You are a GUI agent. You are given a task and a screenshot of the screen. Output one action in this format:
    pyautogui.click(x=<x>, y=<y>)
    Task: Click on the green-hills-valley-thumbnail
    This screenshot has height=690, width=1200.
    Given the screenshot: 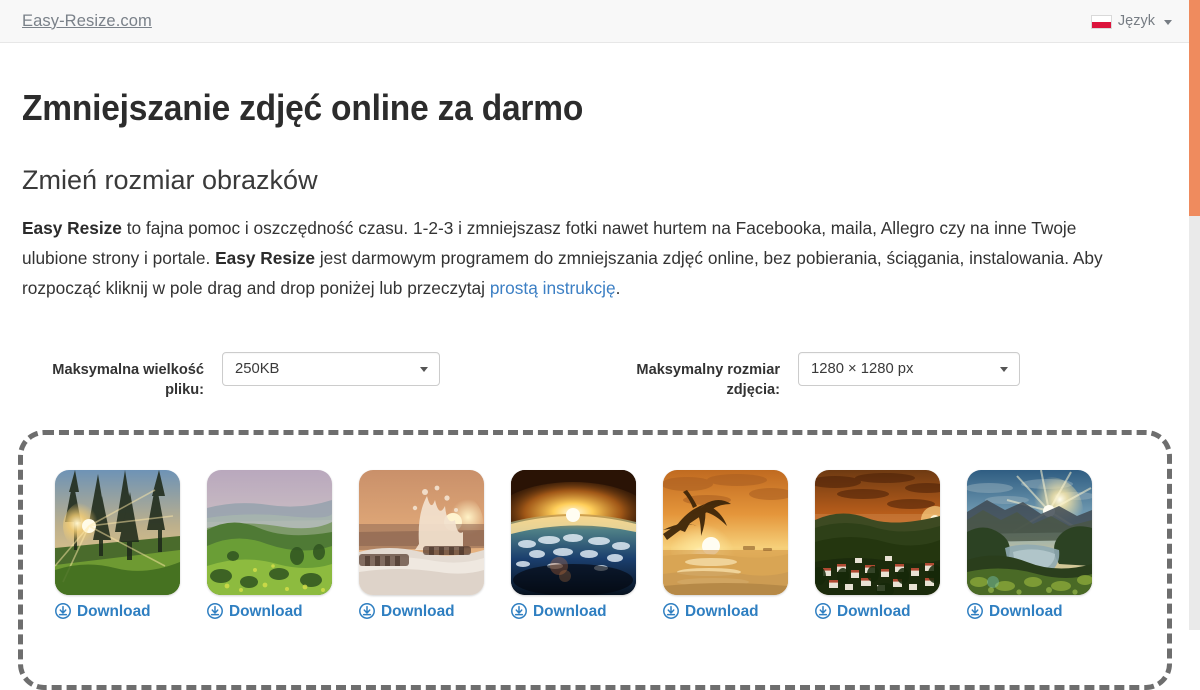 What is the action you would take?
    pyautogui.click(x=269, y=532)
    